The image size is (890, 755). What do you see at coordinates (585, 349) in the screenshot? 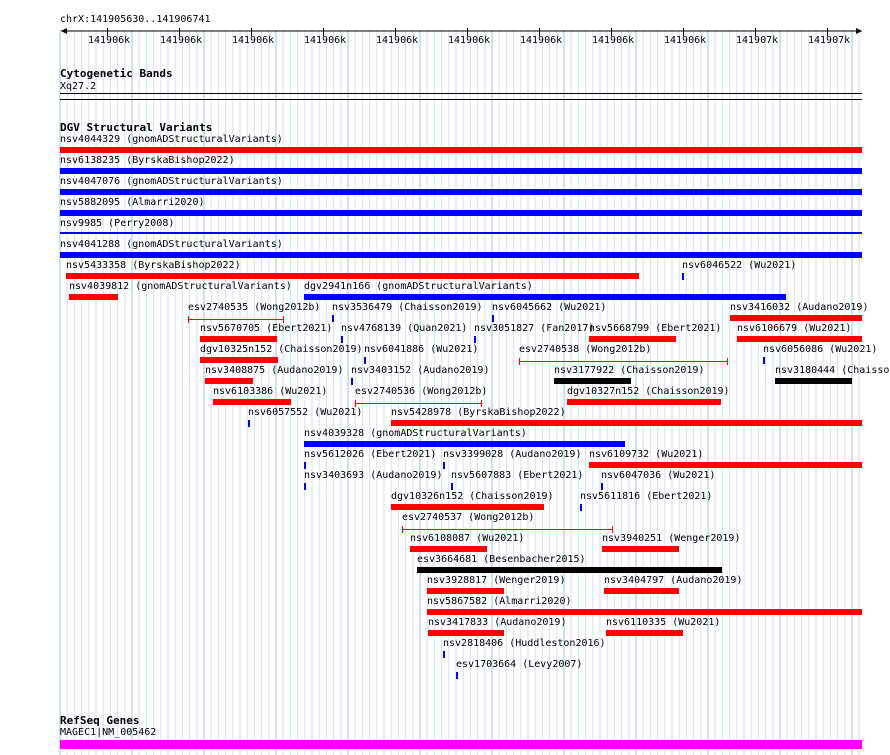
I see `variant-label: esv2740538 (Wong2012b)` at bounding box center [585, 349].